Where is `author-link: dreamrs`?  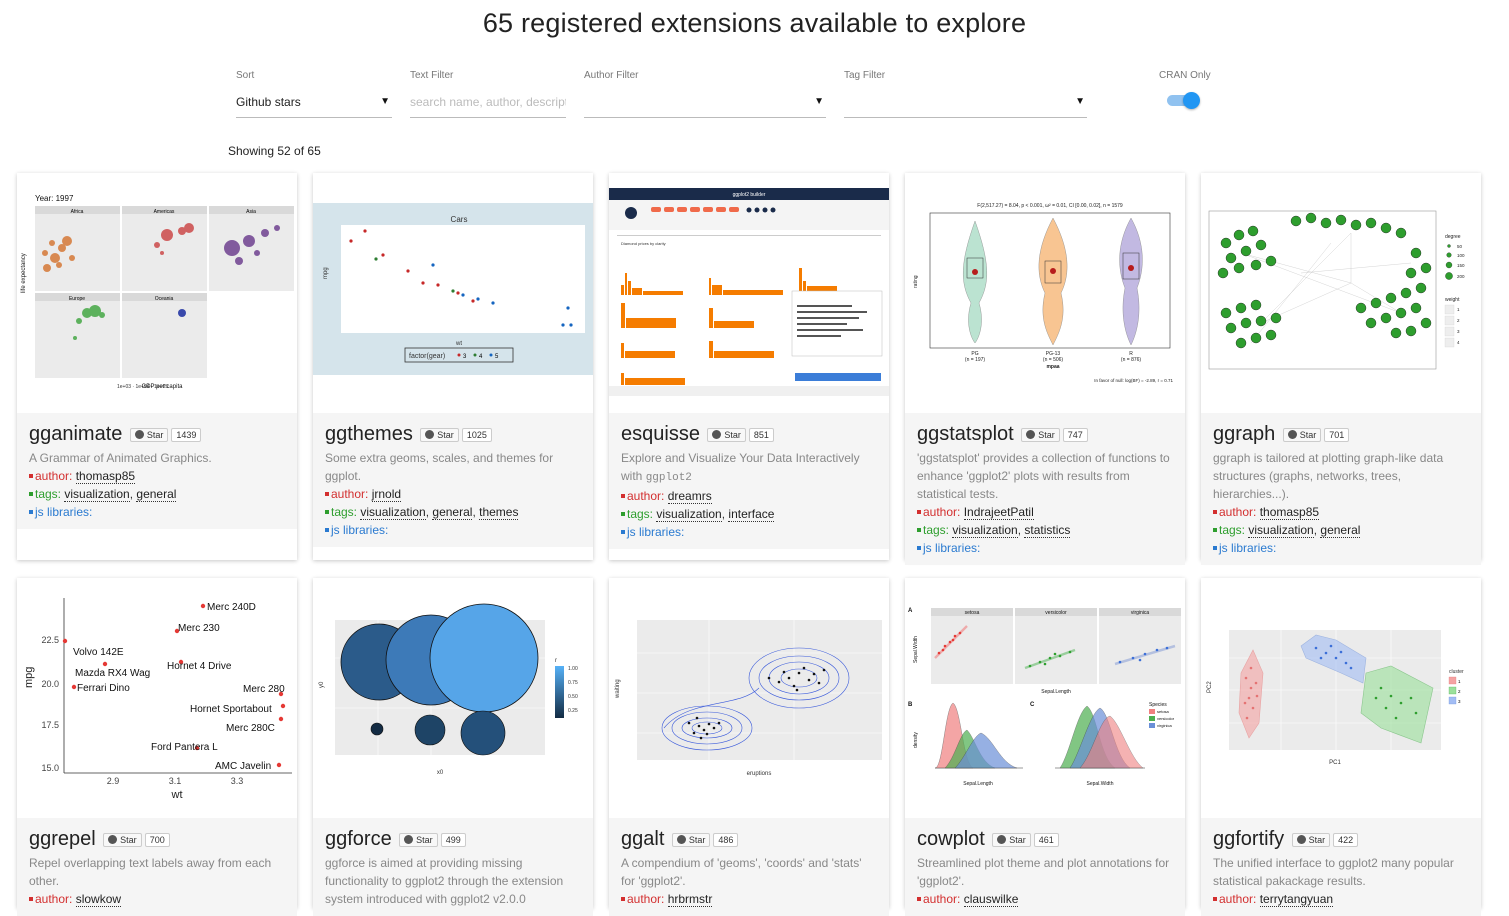
author-link: dreamrs is located at coordinates (689, 496).